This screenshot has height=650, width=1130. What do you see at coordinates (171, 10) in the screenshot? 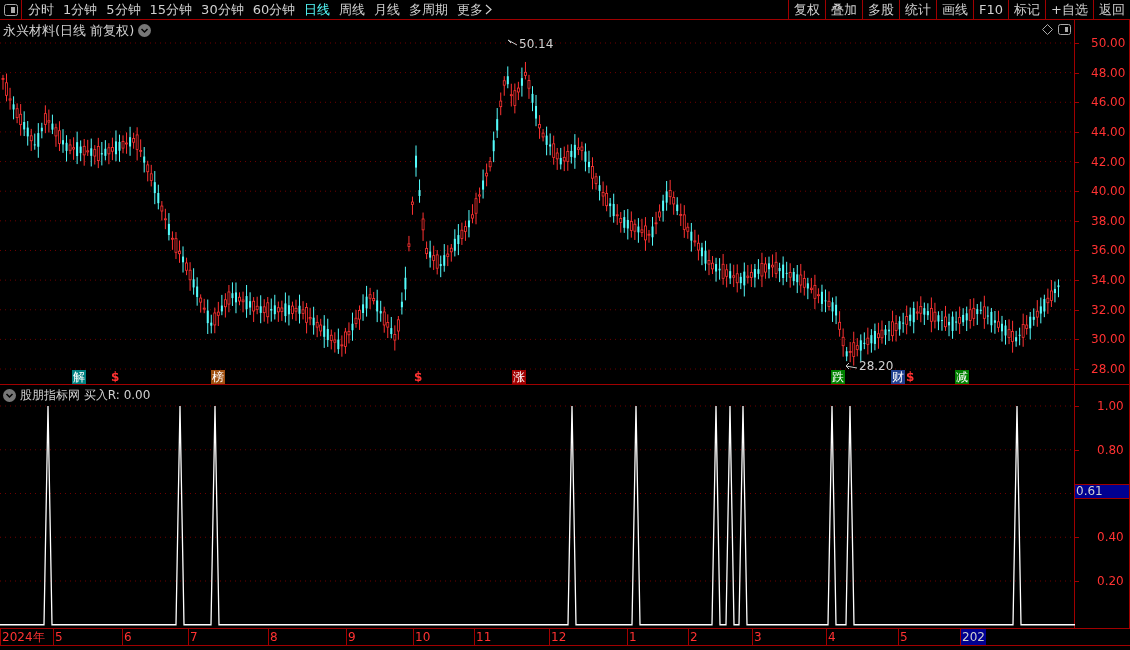
I see `period-tab: 15分钟` at bounding box center [171, 10].